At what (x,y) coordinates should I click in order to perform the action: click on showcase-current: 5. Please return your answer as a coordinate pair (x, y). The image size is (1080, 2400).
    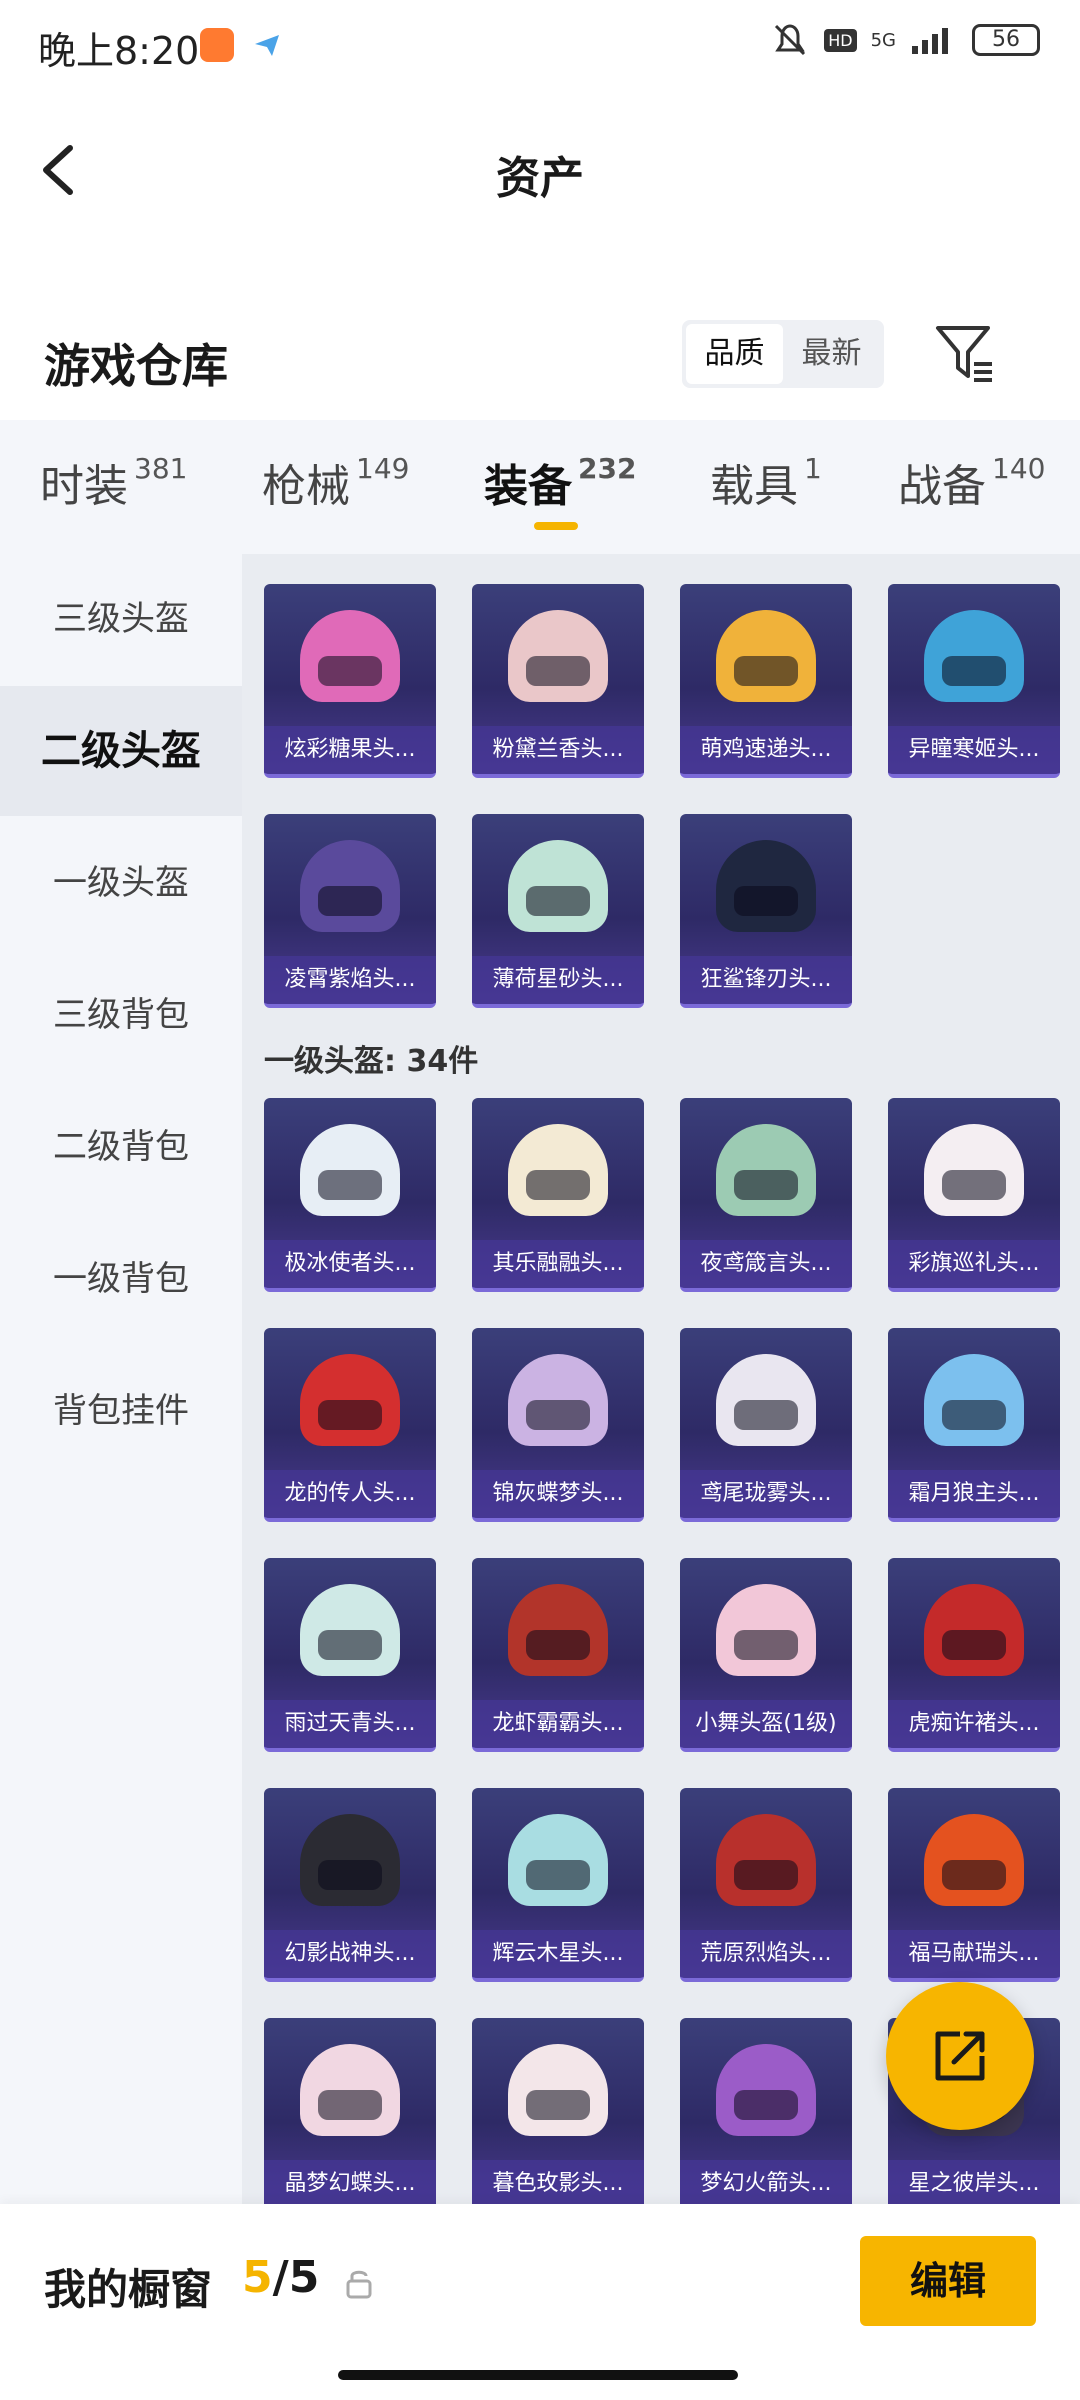
    Looking at the image, I should click on (257, 2277).